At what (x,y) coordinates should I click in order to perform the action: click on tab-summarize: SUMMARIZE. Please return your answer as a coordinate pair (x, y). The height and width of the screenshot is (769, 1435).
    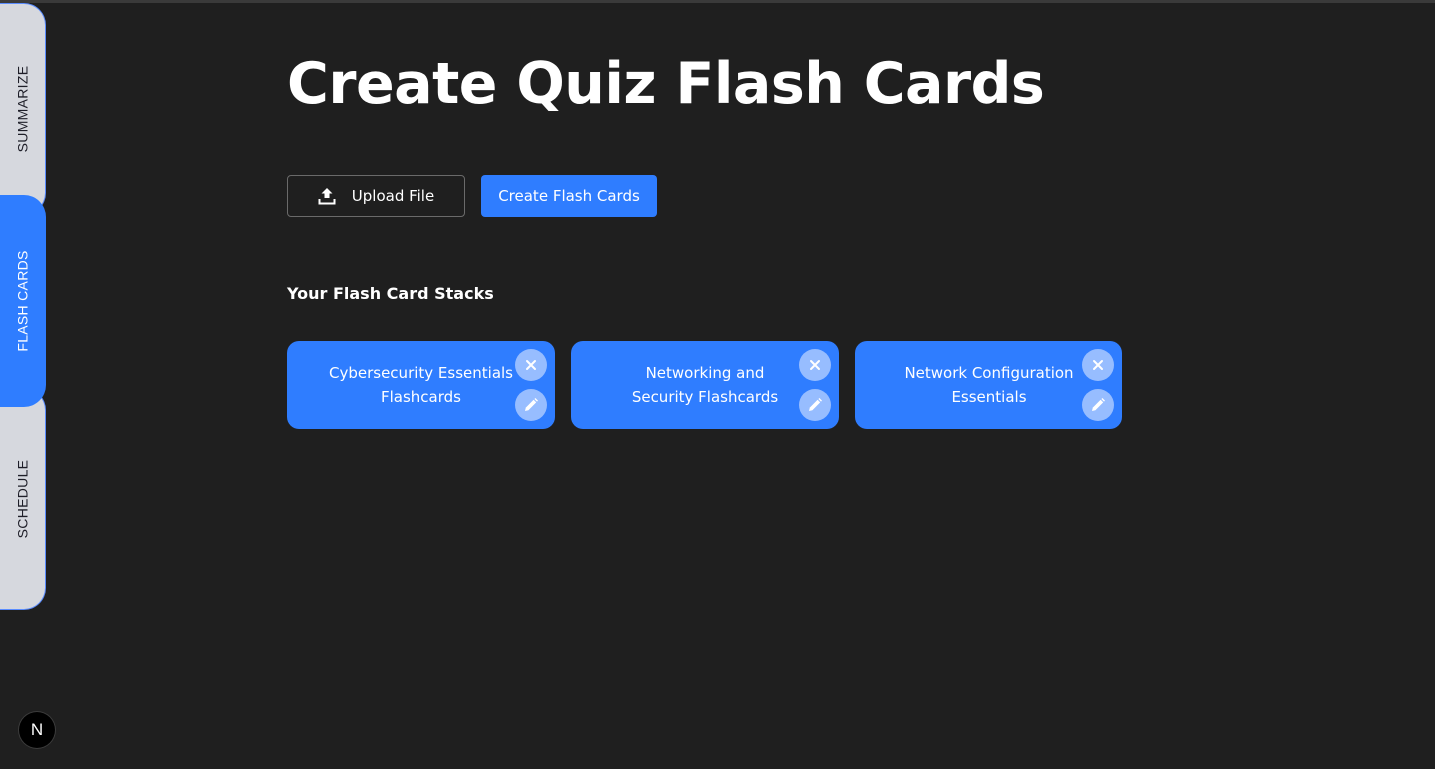
    Looking at the image, I should click on (23, 109).